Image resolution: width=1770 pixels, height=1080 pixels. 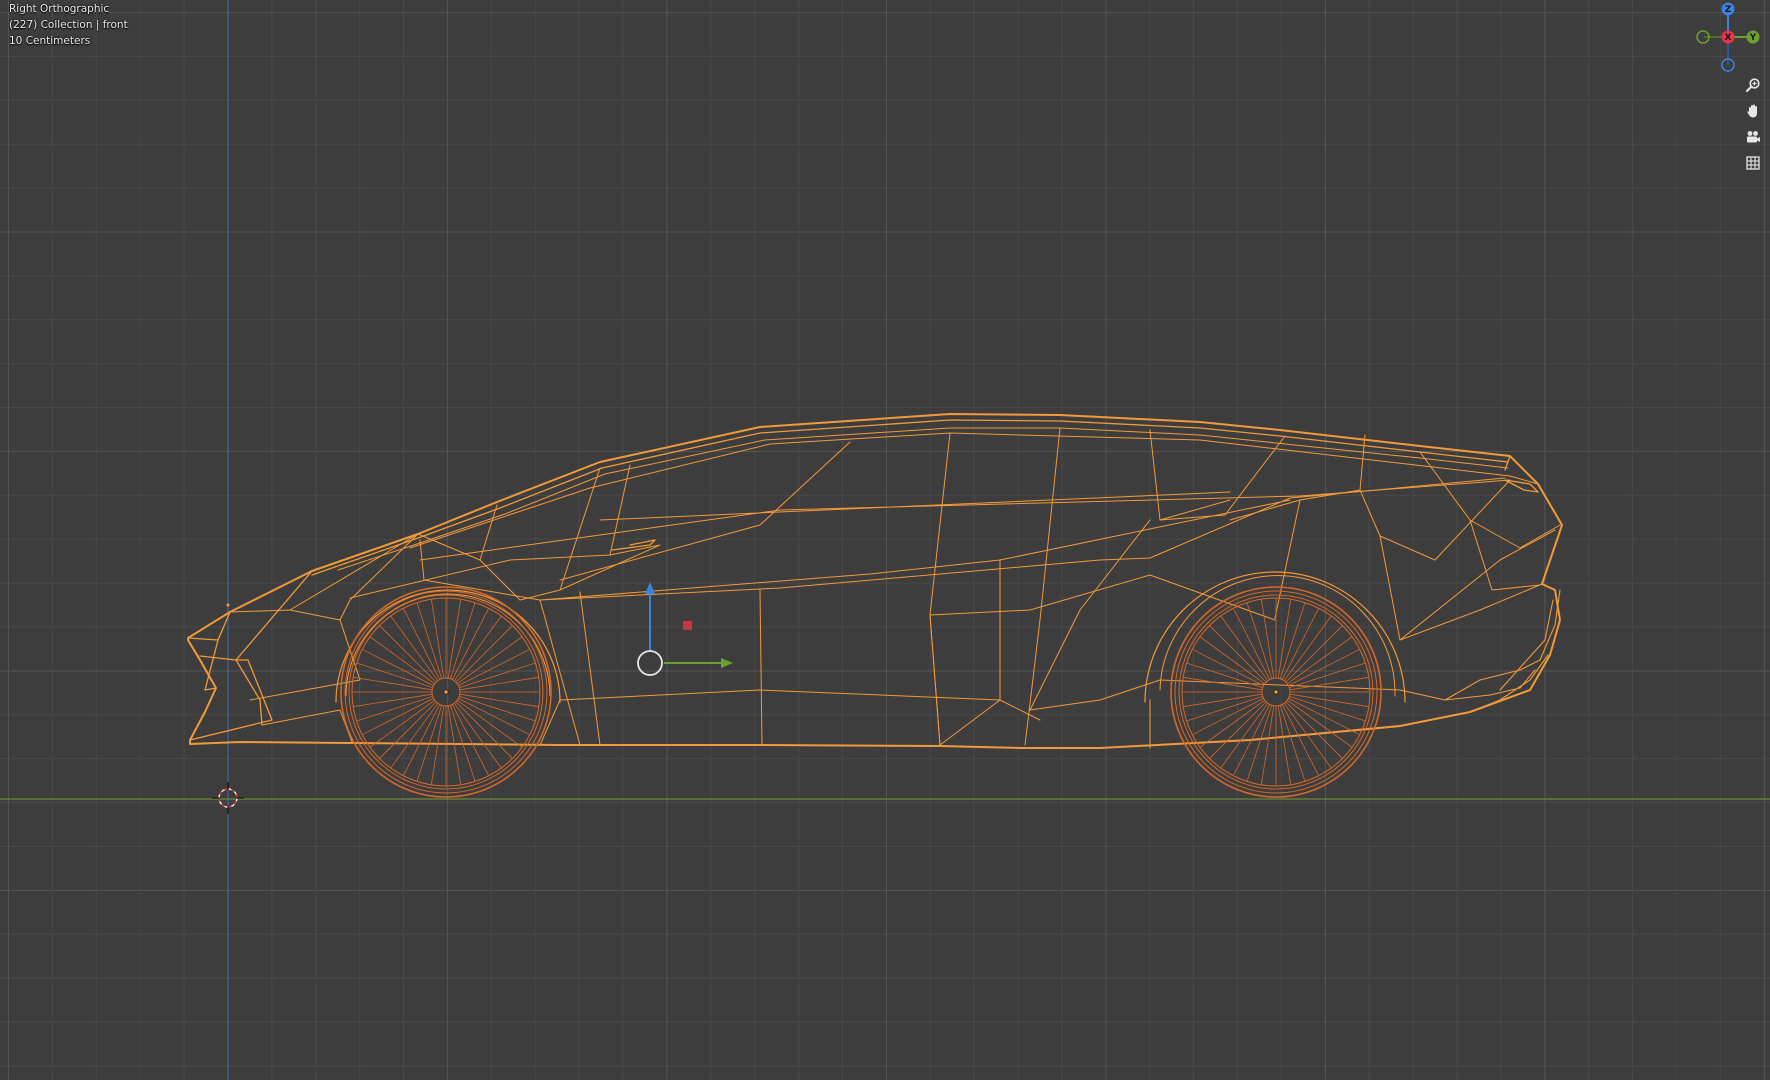 I want to click on grid-ortho-icon, so click(x=1753, y=163).